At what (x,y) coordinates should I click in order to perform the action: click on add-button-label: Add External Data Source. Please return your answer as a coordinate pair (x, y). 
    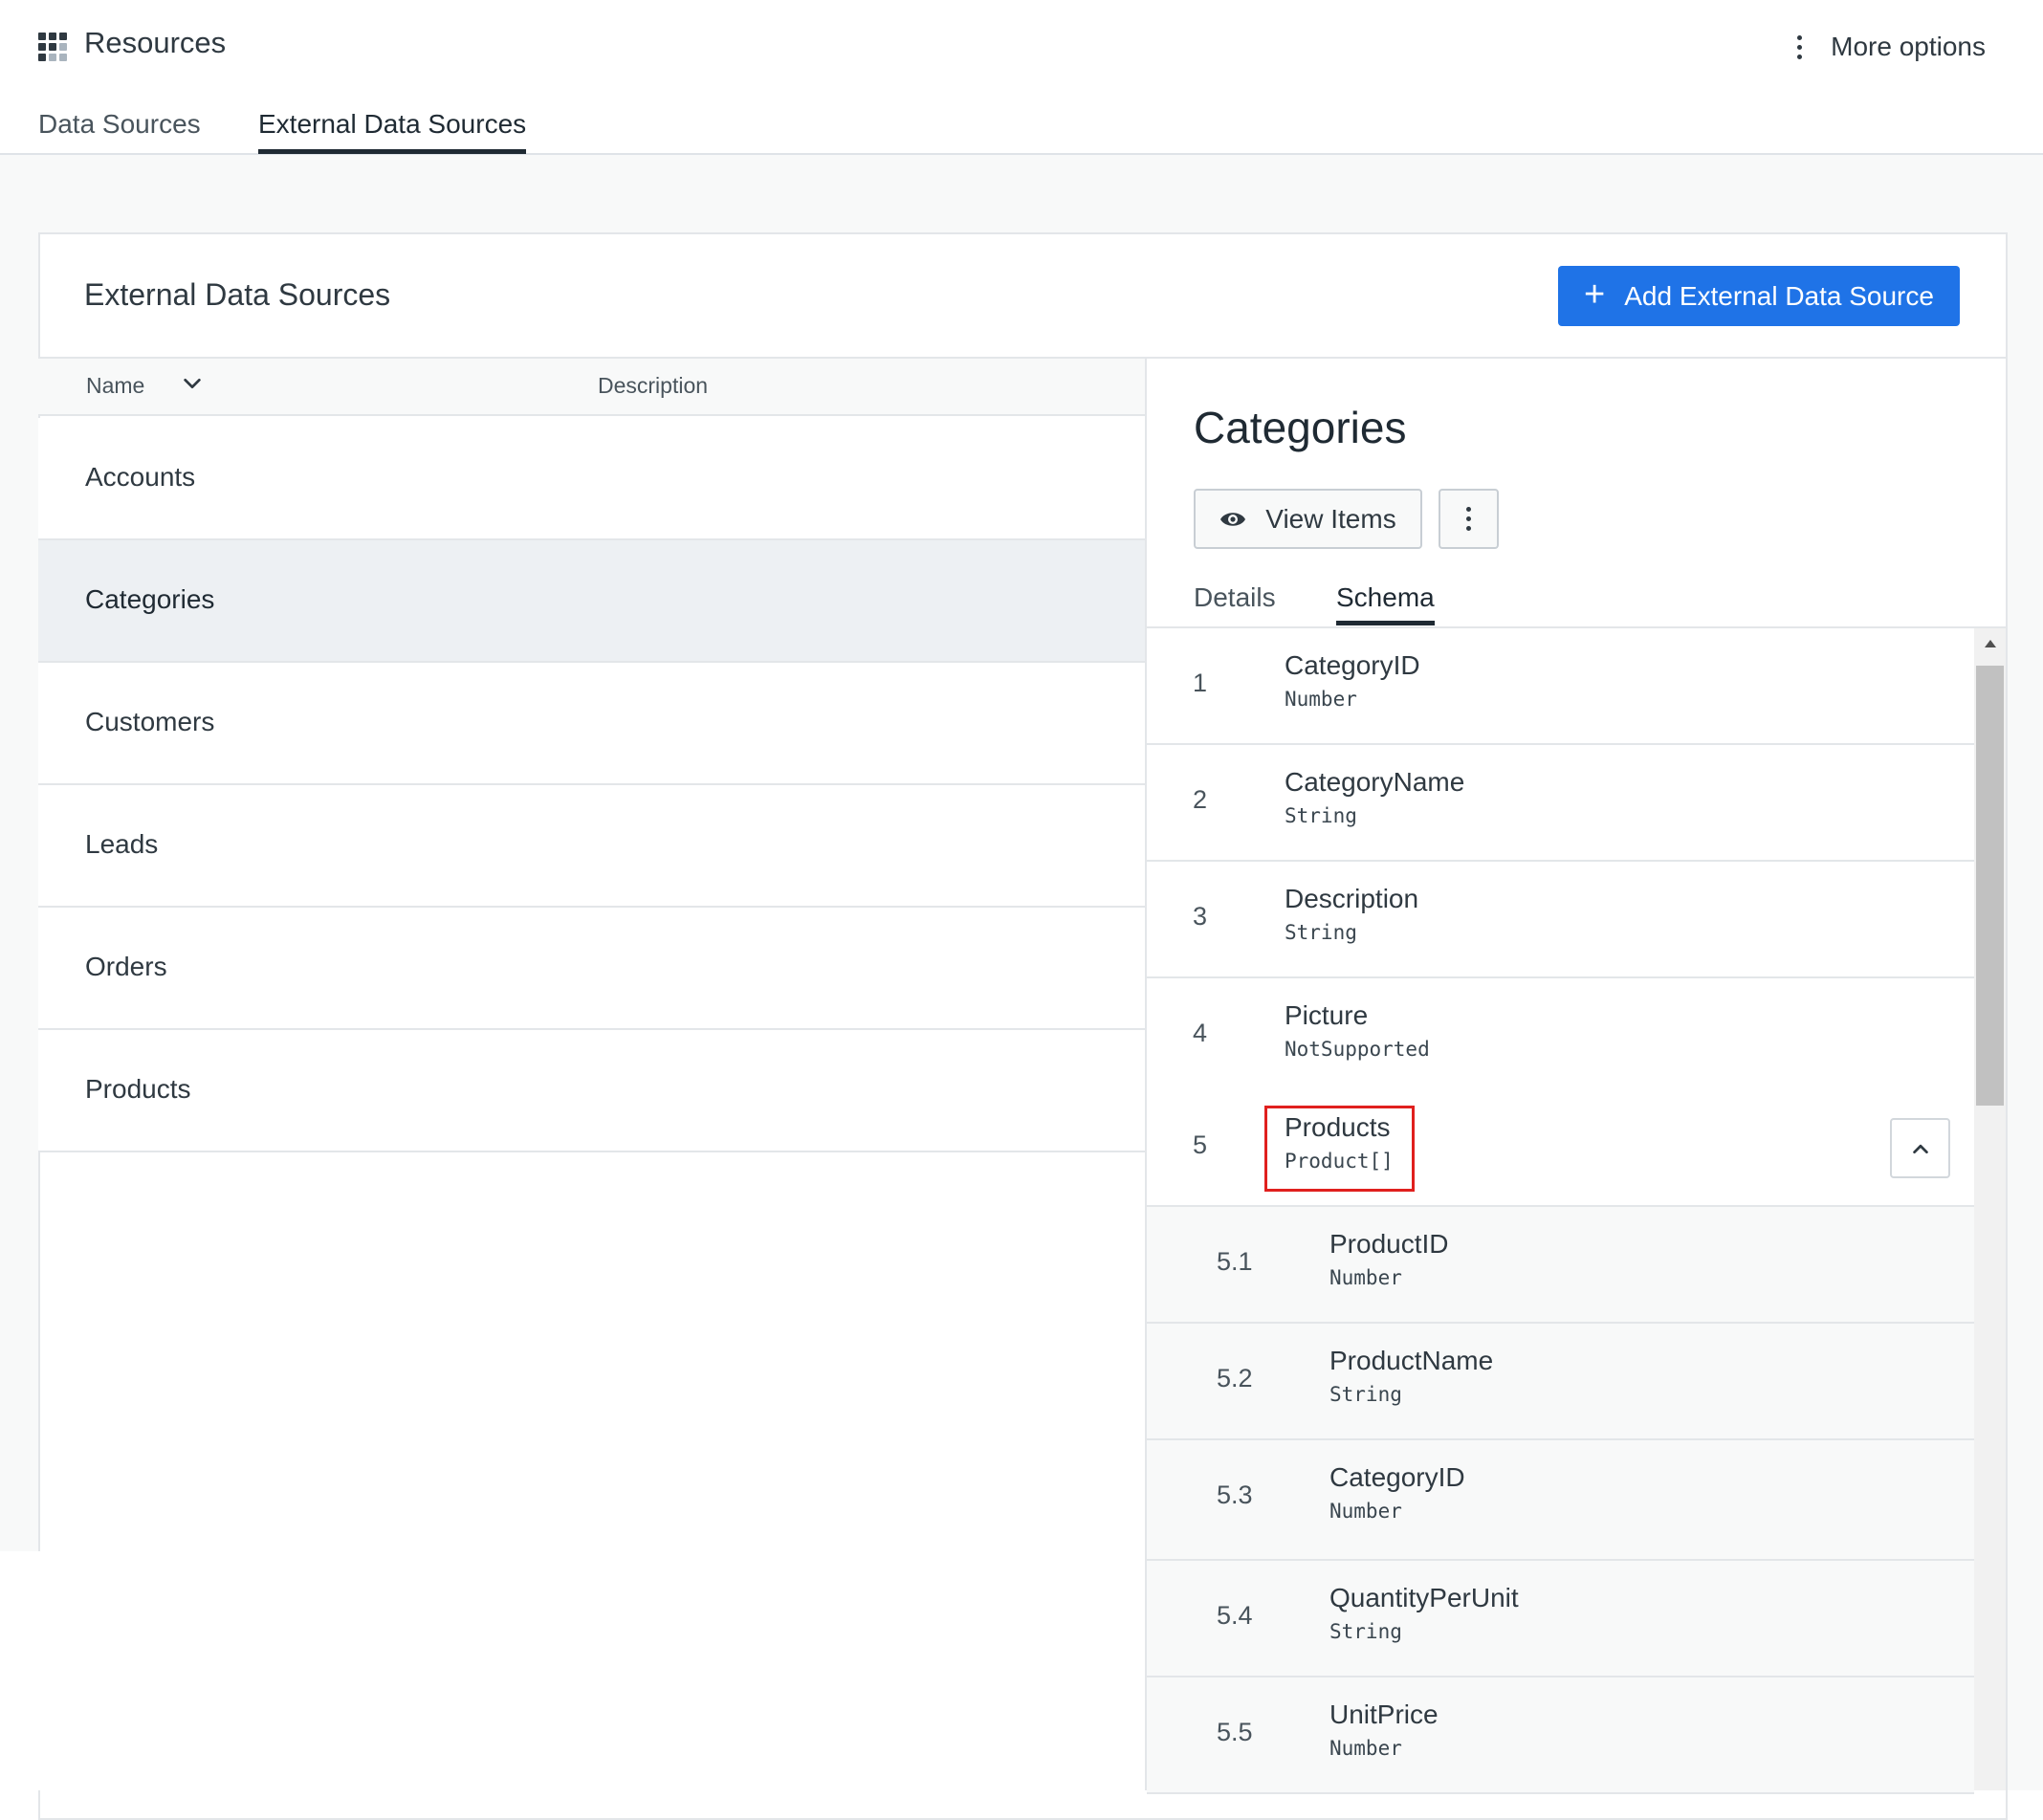
    Looking at the image, I should click on (1779, 295).